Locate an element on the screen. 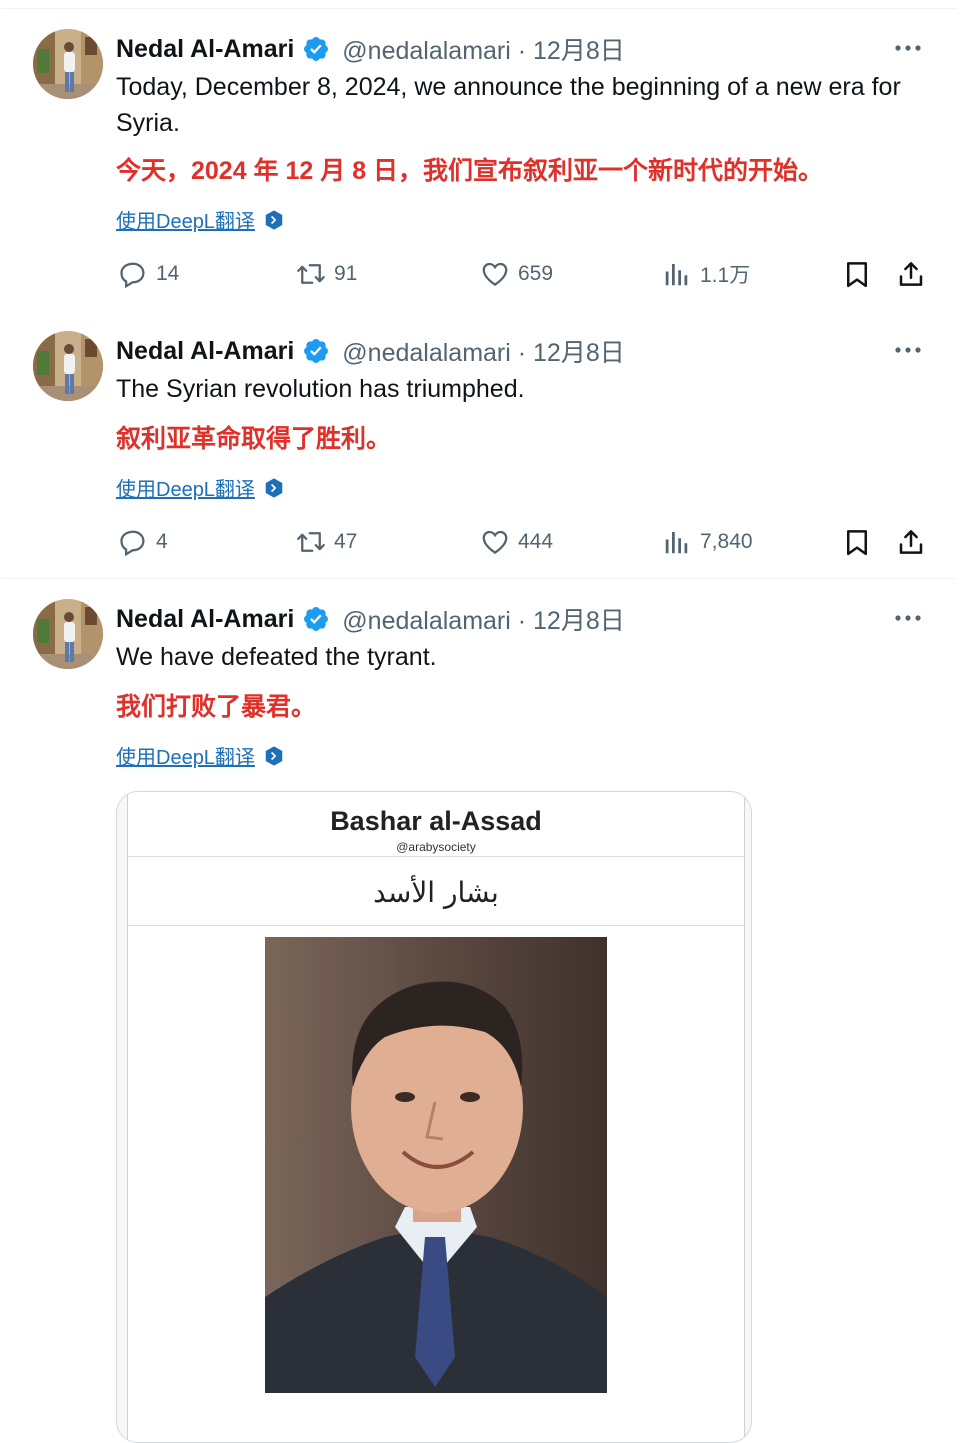  tweet-text: The Syrian revolution has triumphed. is located at coordinates (320, 389).